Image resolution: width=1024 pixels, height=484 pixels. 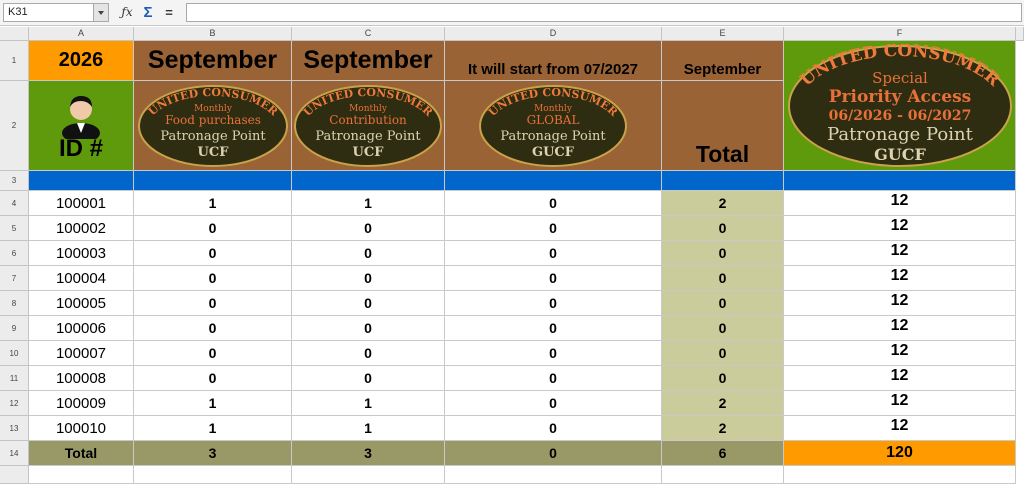 I want to click on start-note-cell: It will start from 07/2027, so click(x=553, y=61).